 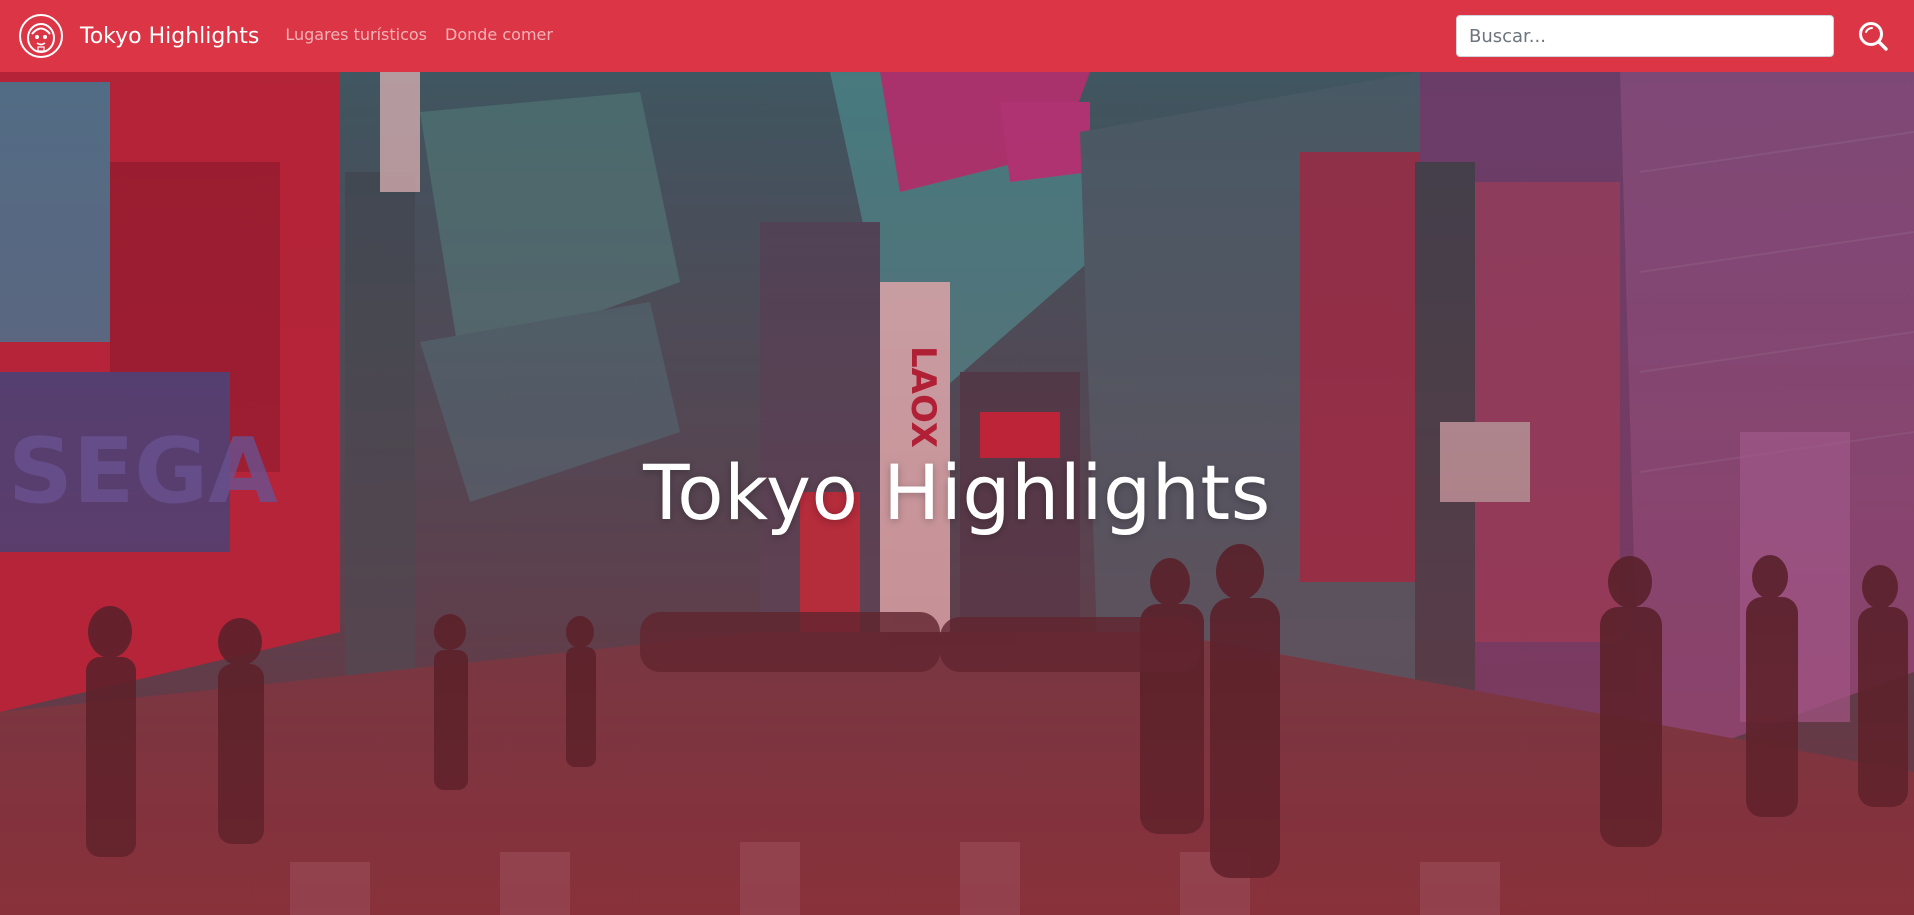 I want to click on daruma-logo-icon, so click(x=41, y=36).